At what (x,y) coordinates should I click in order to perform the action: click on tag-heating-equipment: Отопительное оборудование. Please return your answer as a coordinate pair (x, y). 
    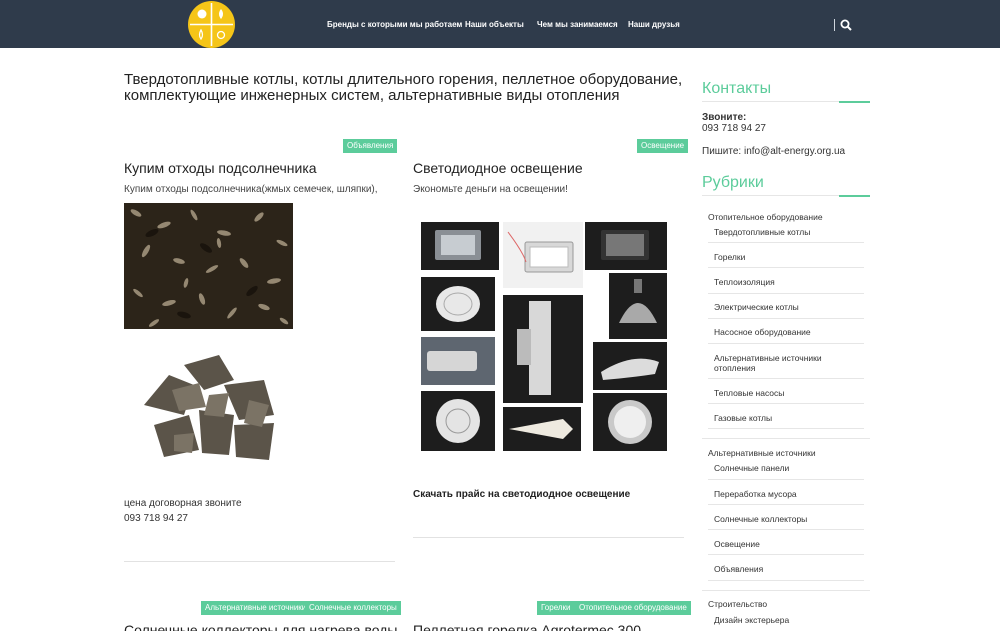
    Looking at the image, I should click on (633, 608).